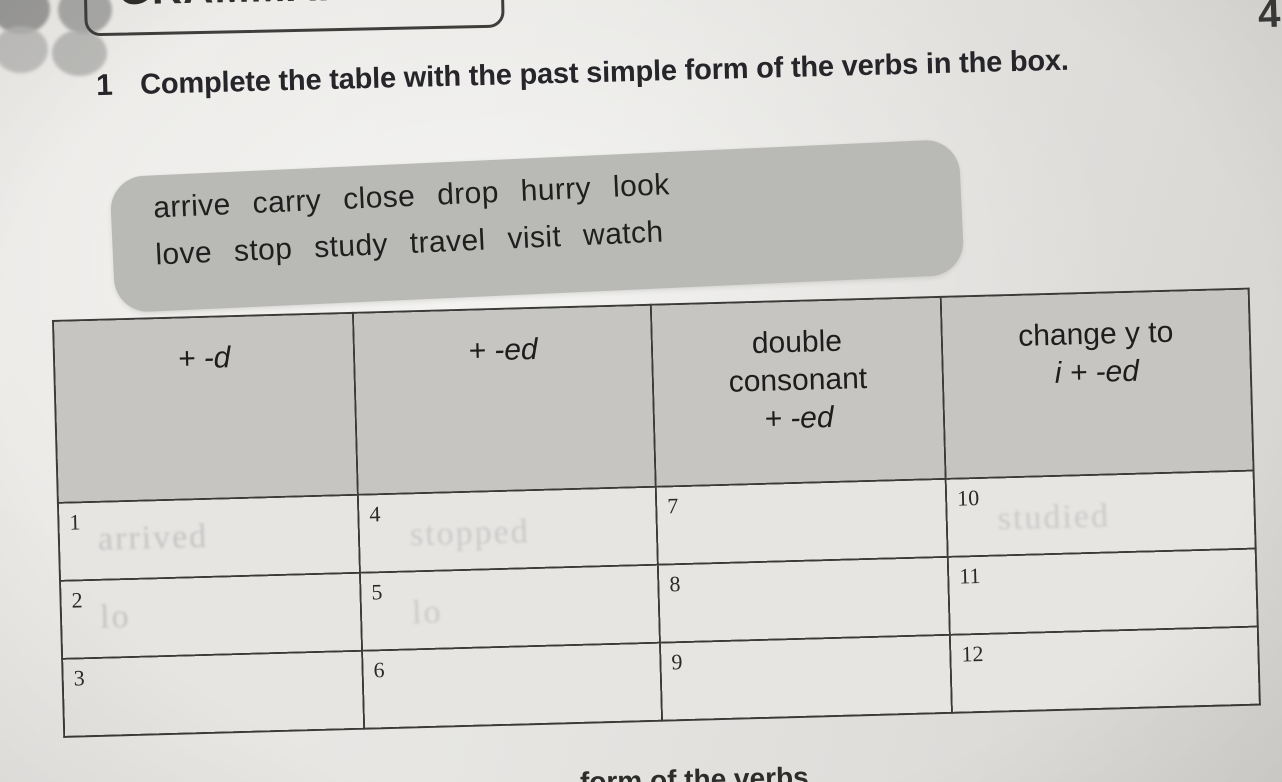  What do you see at coordinates (24, 49) in the screenshot?
I see `decorative-dot-icon` at bounding box center [24, 49].